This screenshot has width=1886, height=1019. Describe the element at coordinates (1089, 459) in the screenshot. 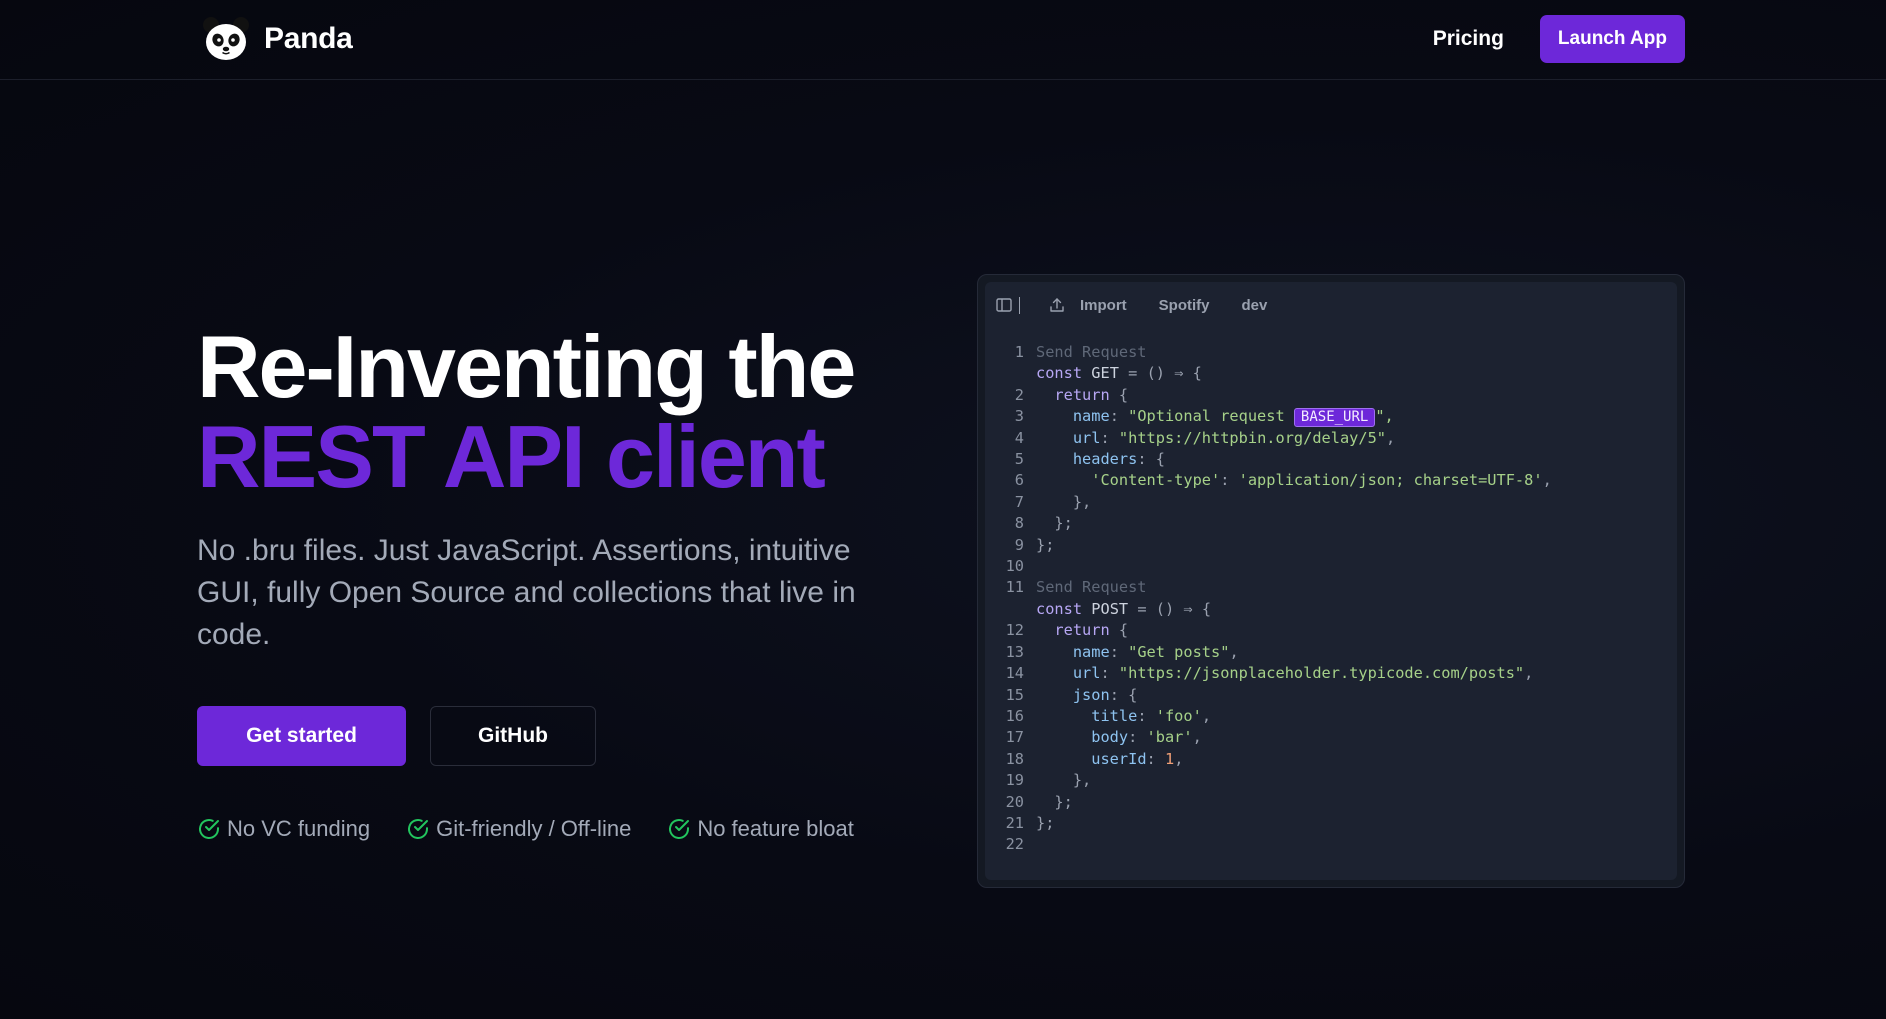

I see `code-line: 5 headers: {` at that location.